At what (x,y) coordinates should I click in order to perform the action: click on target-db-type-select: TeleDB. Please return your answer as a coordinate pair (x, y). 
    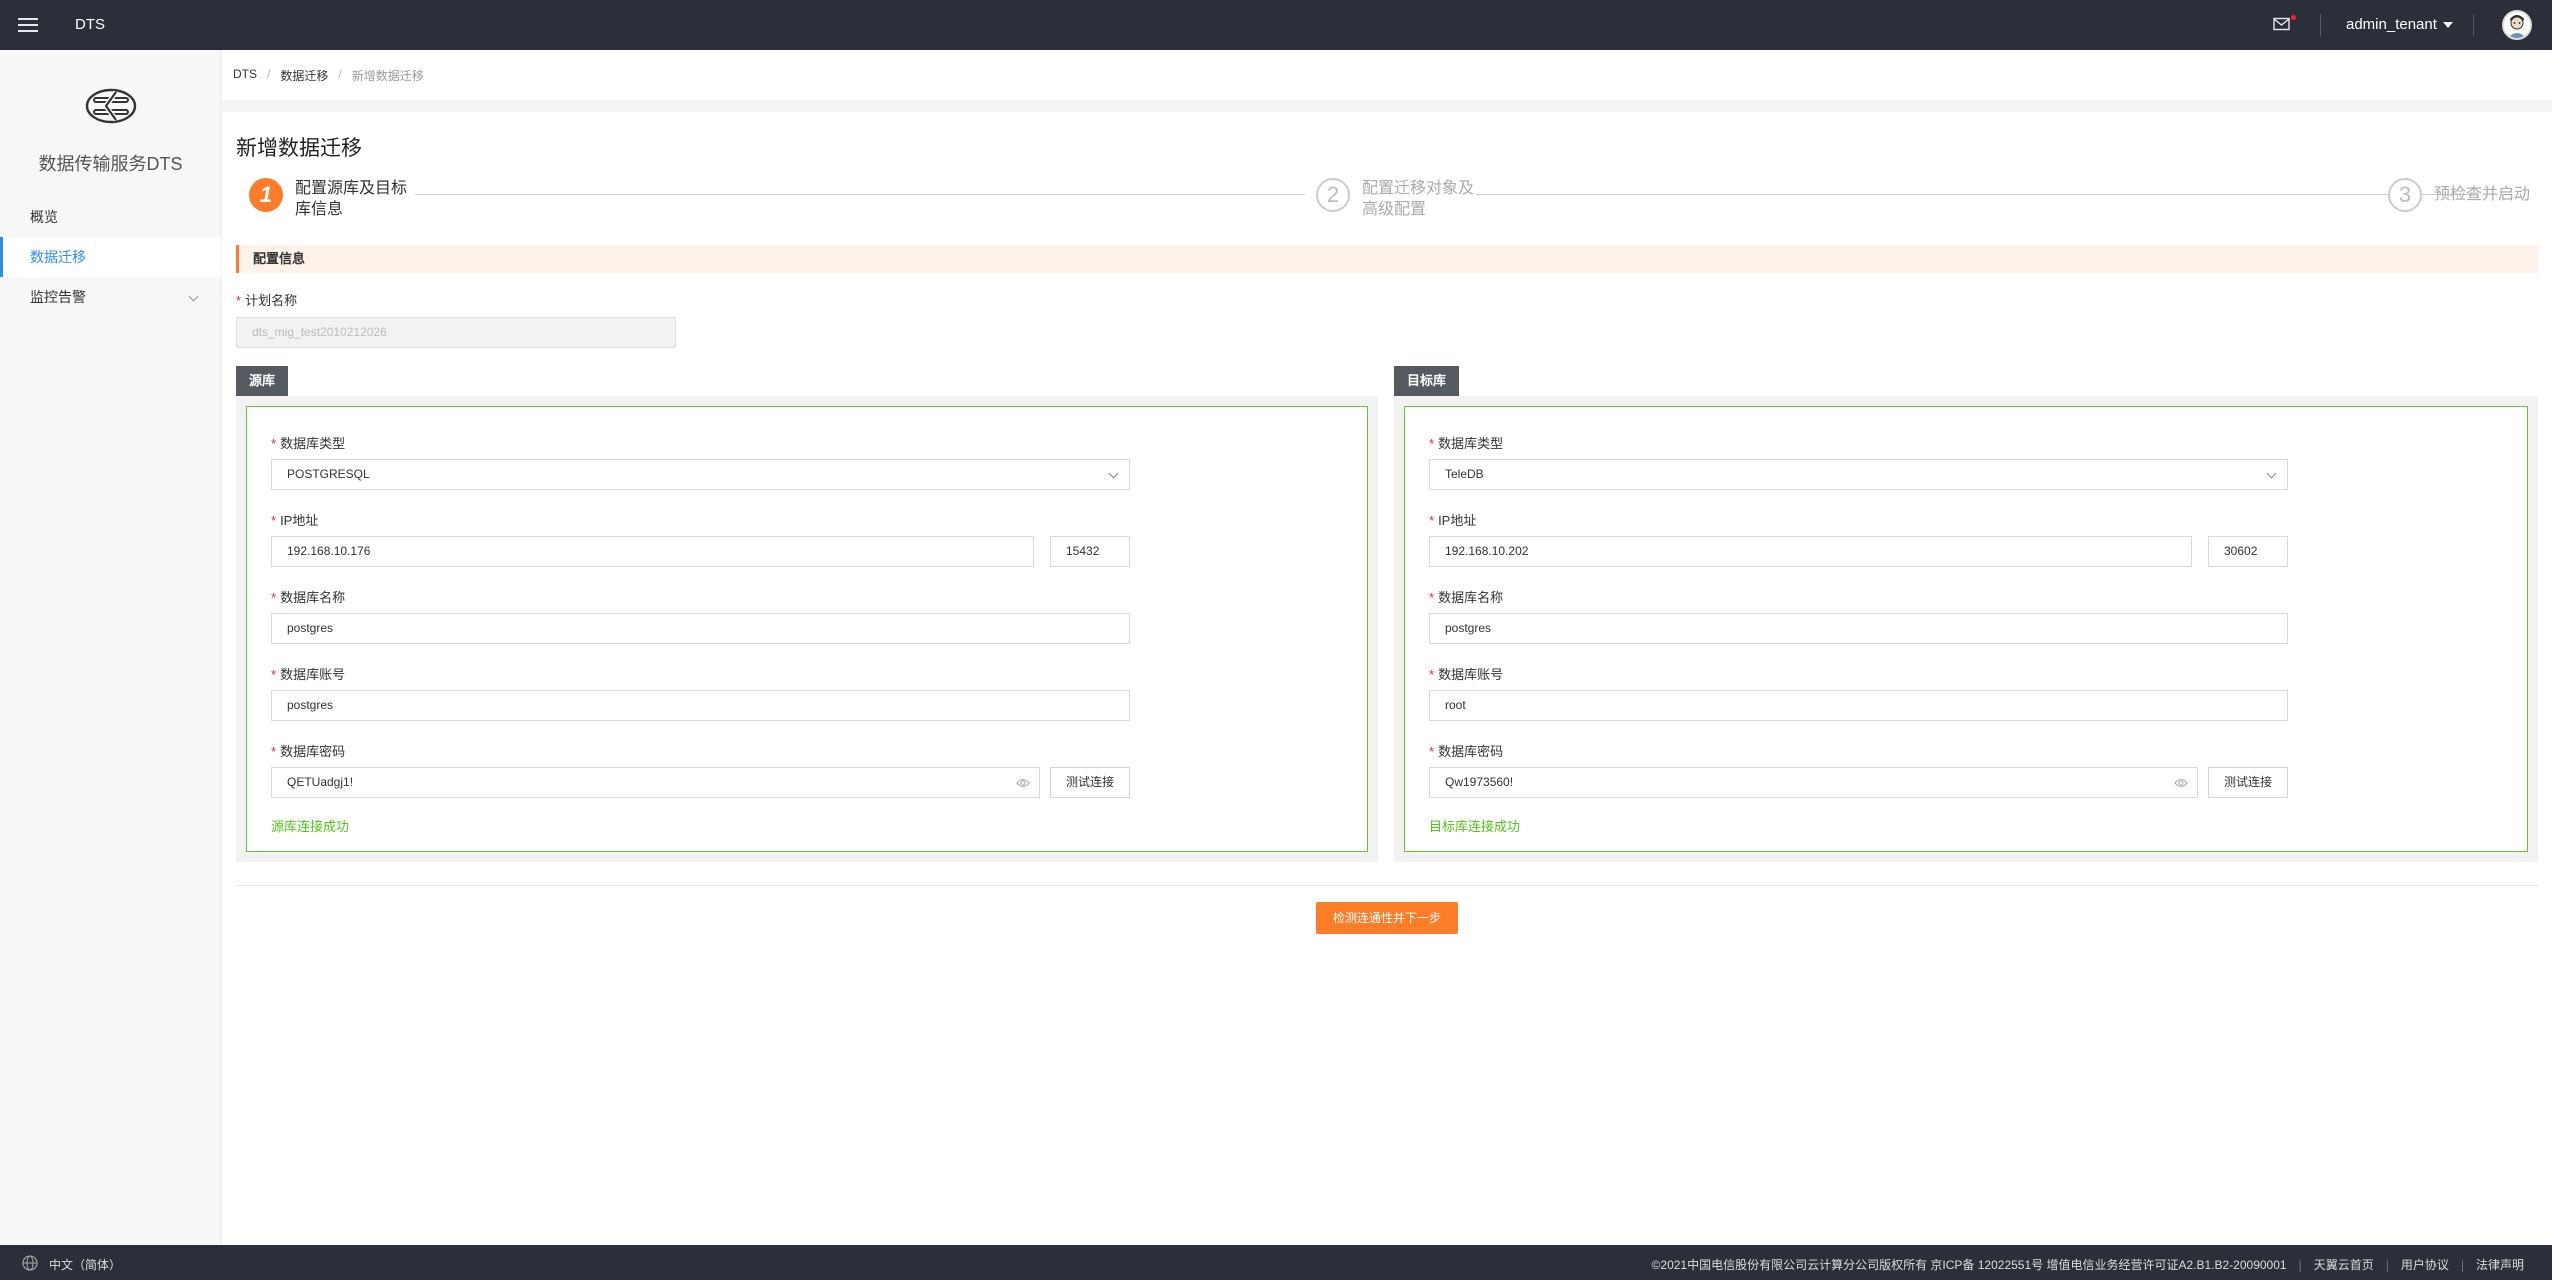
    Looking at the image, I should click on (1858, 474).